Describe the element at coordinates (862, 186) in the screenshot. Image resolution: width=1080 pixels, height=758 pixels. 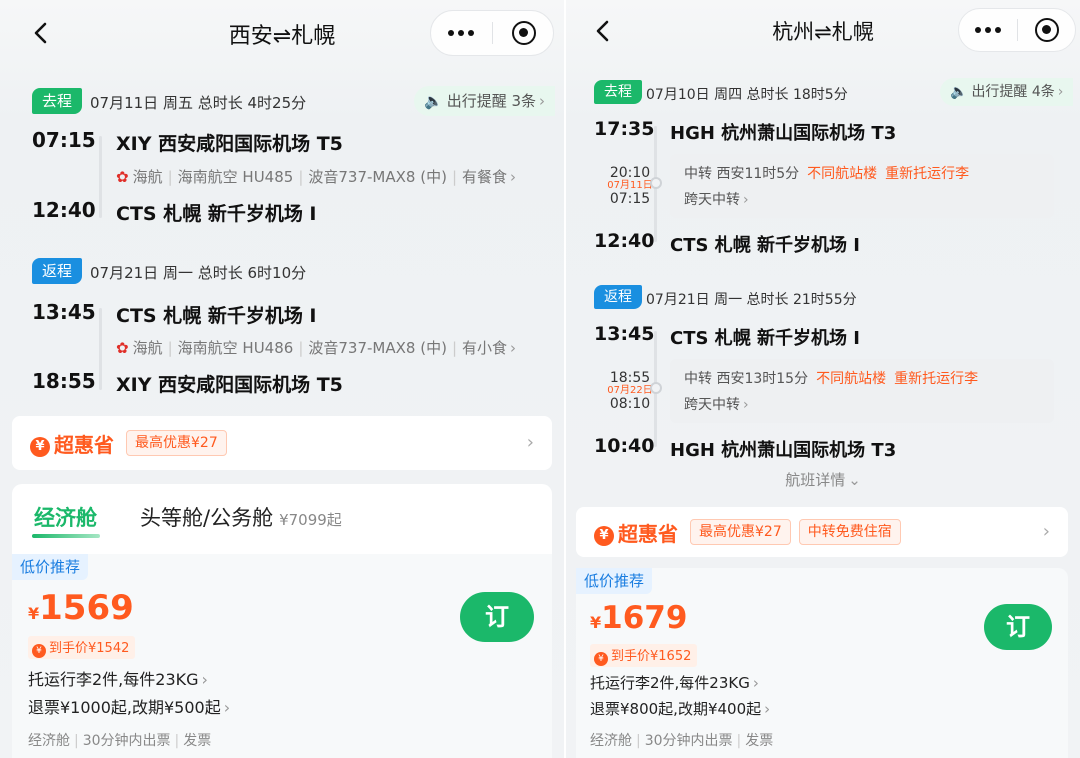
I see `transfer-info: 中转 西安11时5分 不同航站楼 重新托运行李 跨天中转 ›` at that location.